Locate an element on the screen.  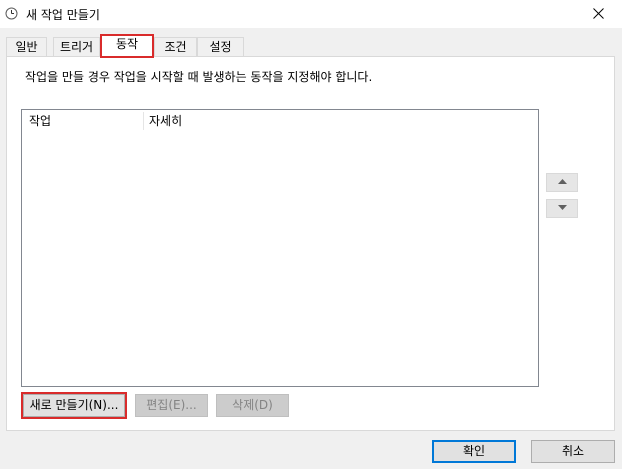
actions-description: 작업을 만들 경우 작업을 시작할 때 발생하는 동작을 지정해야 합니다. is located at coordinates (199, 77).